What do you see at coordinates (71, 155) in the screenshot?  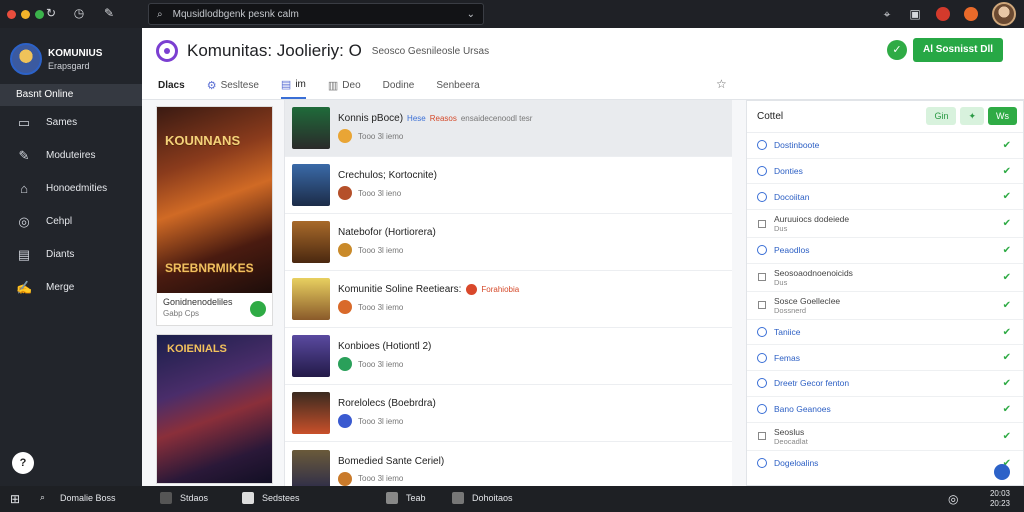 I see `sidebar-item-moduteires: ✎ Moduteires` at bounding box center [71, 155].